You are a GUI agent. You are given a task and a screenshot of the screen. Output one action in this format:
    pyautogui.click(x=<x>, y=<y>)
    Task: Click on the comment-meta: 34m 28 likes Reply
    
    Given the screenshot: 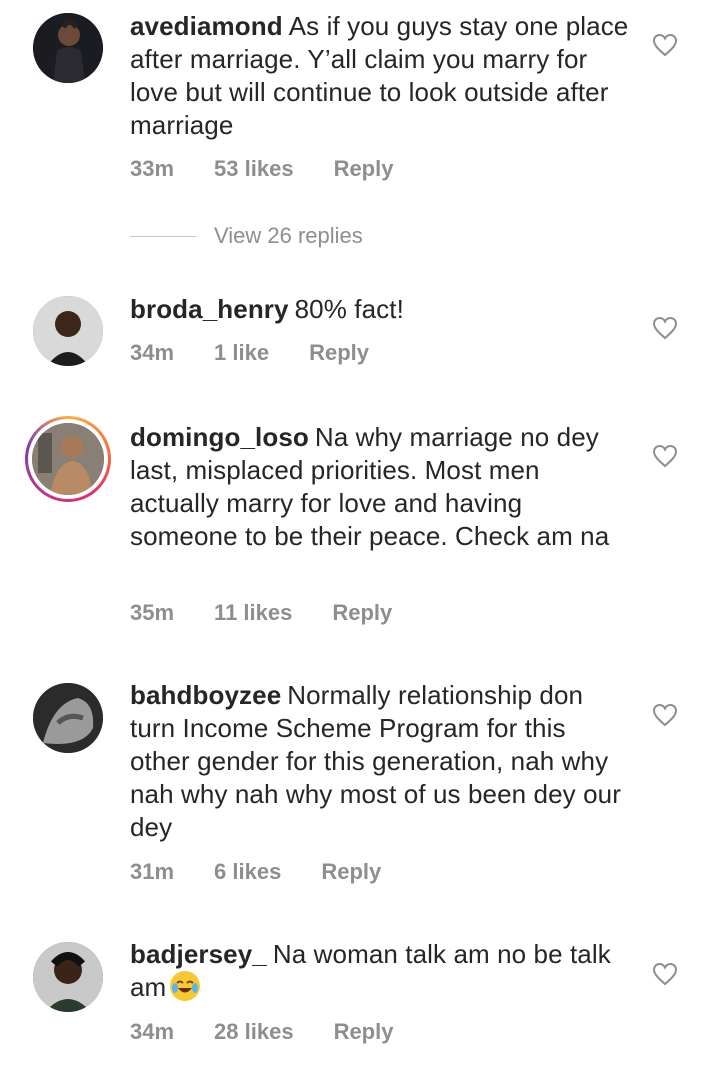 What is the action you would take?
    pyautogui.click(x=261, y=1032)
    